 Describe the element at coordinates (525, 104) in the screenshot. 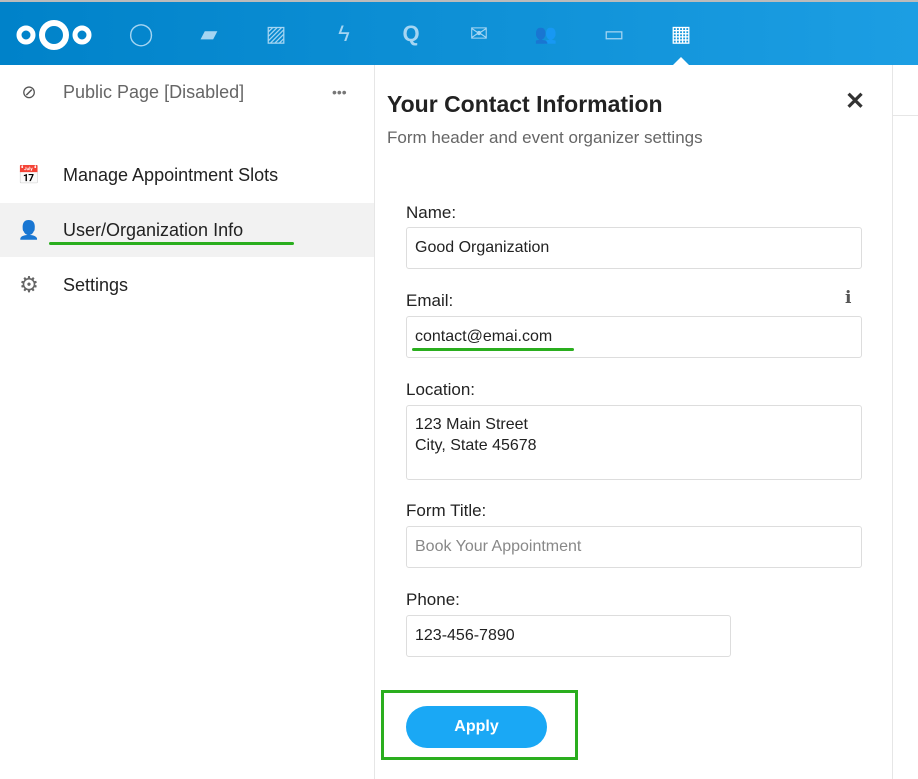

I see `panel-title: Your Contact Information` at that location.